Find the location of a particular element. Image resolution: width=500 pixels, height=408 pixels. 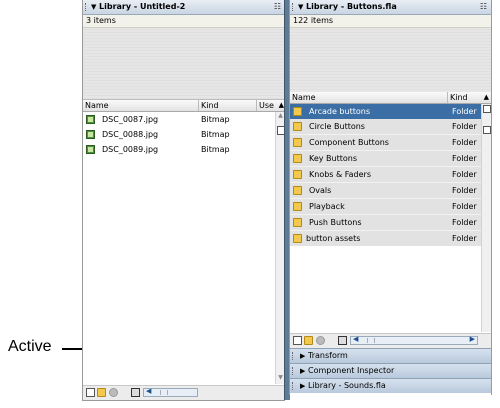

item-name: button assets is located at coordinates (333, 238).